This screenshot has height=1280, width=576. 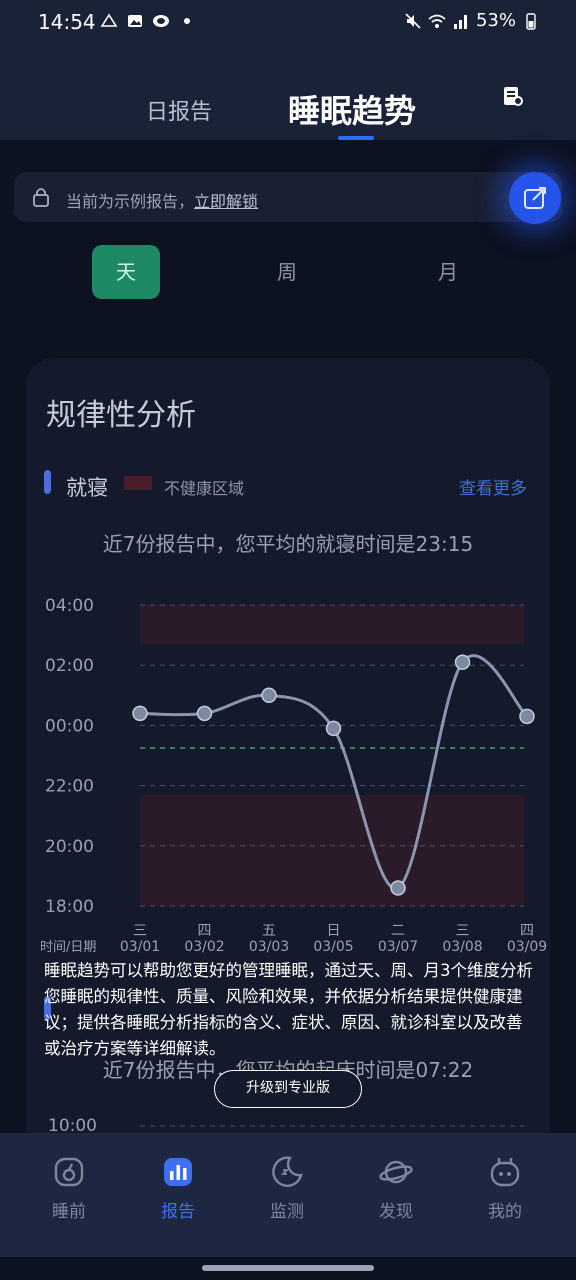 What do you see at coordinates (87, 488) in the screenshot?
I see `bedtime-legend-label: 就寝` at bounding box center [87, 488].